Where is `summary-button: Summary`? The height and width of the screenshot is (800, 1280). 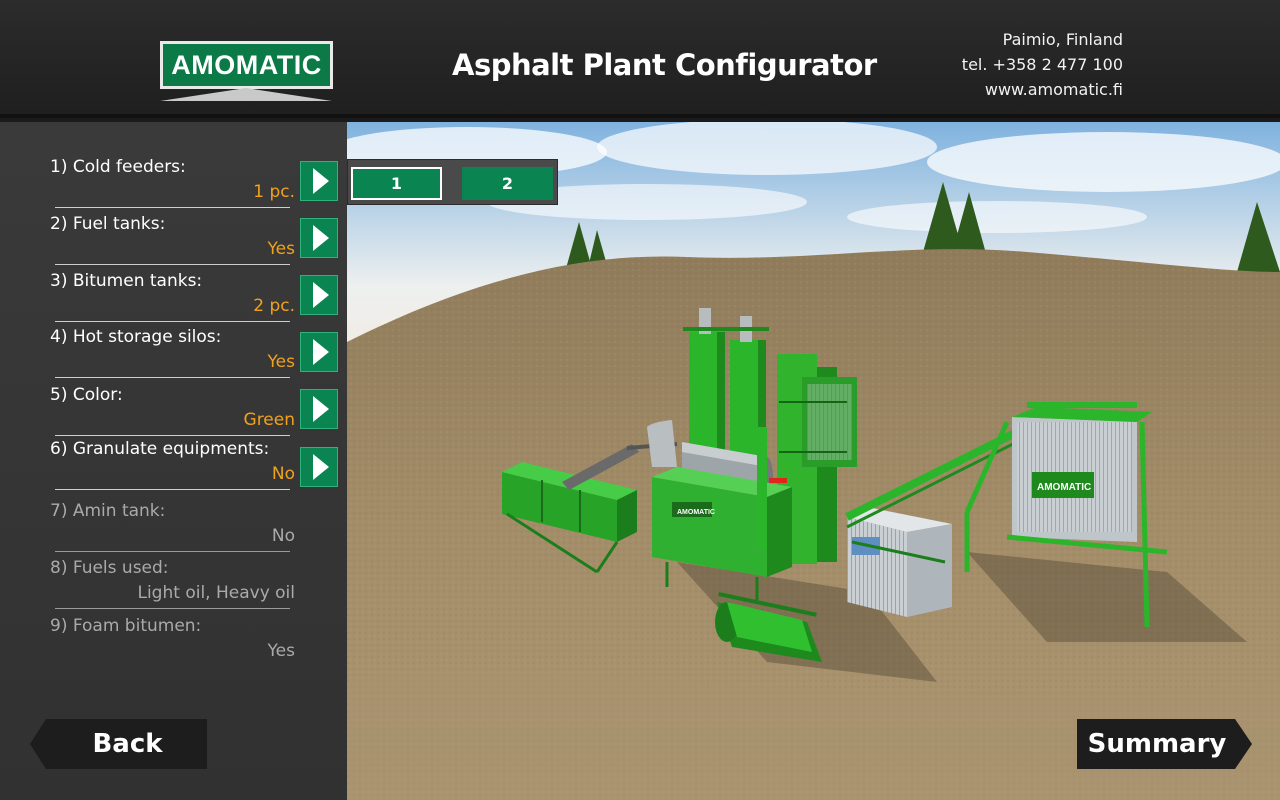
summary-button: Summary is located at coordinates (1164, 744).